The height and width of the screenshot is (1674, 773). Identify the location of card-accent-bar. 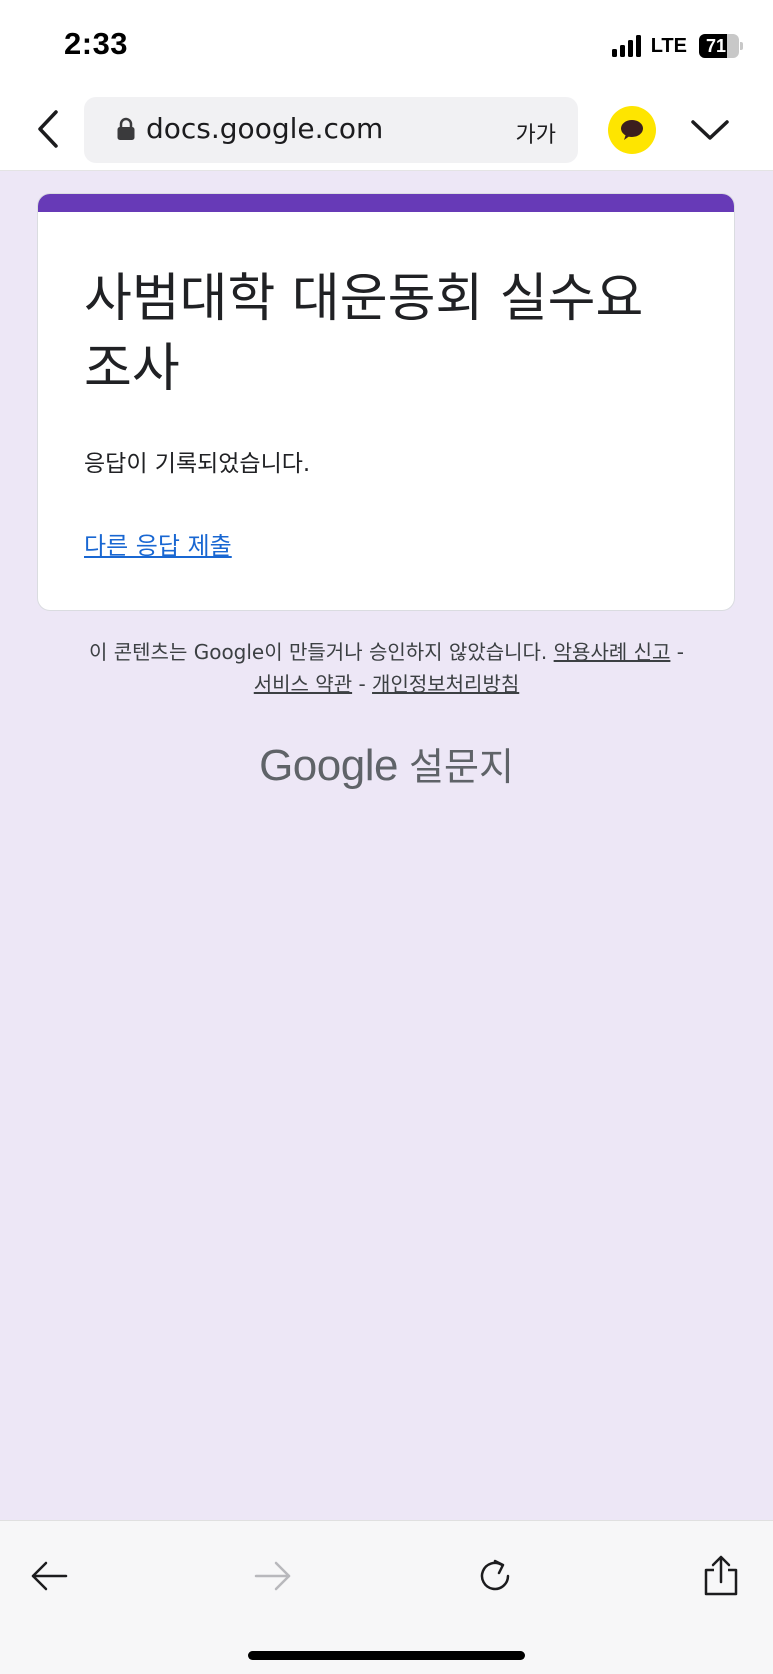
(386, 203).